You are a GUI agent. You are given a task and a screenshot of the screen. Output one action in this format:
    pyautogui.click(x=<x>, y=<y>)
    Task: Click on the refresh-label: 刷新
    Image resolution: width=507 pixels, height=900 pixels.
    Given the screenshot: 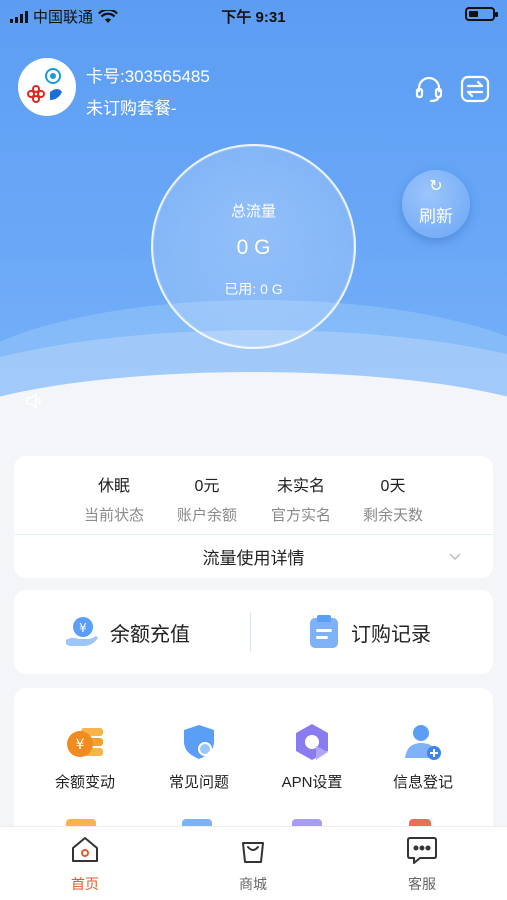 What is the action you would take?
    pyautogui.click(x=436, y=216)
    